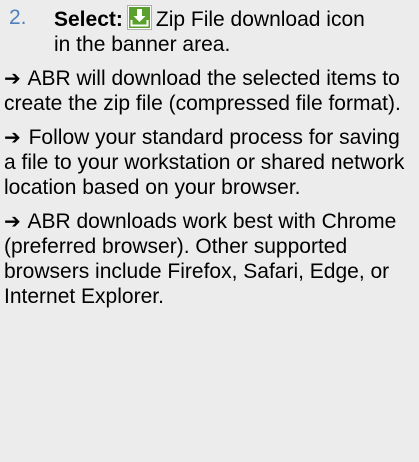  Describe the element at coordinates (88, 19) in the screenshot. I see `step-label: Select:` at that location.